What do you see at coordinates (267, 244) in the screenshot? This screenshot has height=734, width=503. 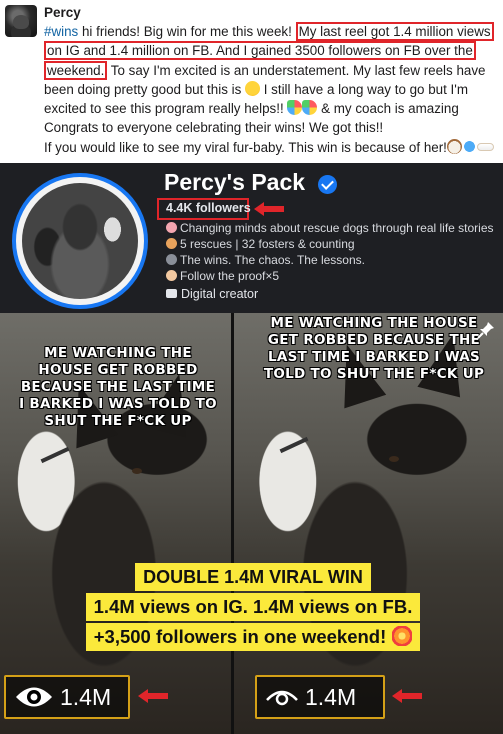 I see `bio-text: 5 rescues | 32 fosters & counting` at bounding box center [267, 244].